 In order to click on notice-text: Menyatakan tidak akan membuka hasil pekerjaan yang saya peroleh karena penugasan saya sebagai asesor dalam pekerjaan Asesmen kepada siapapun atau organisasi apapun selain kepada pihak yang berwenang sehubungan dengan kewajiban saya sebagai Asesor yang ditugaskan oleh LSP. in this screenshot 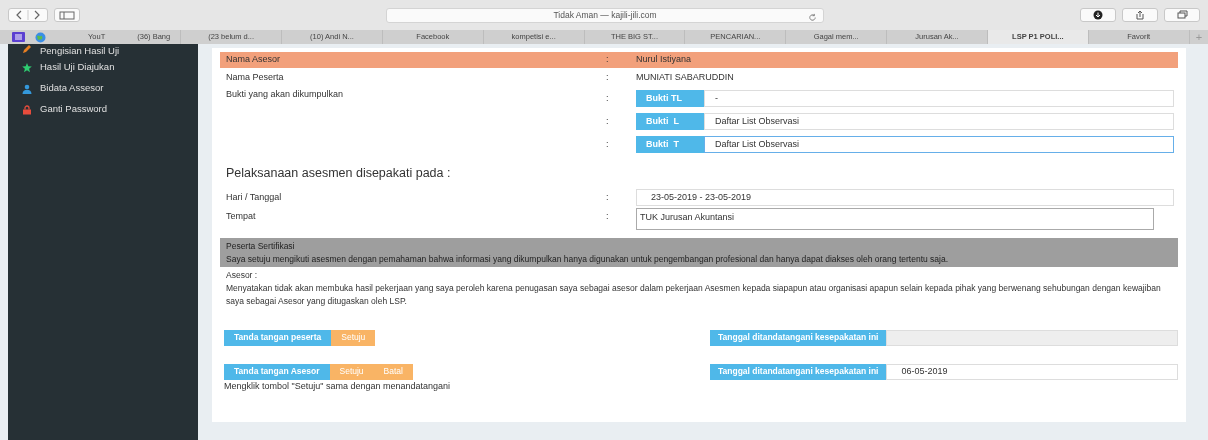, I will do `click(694, 295)`.